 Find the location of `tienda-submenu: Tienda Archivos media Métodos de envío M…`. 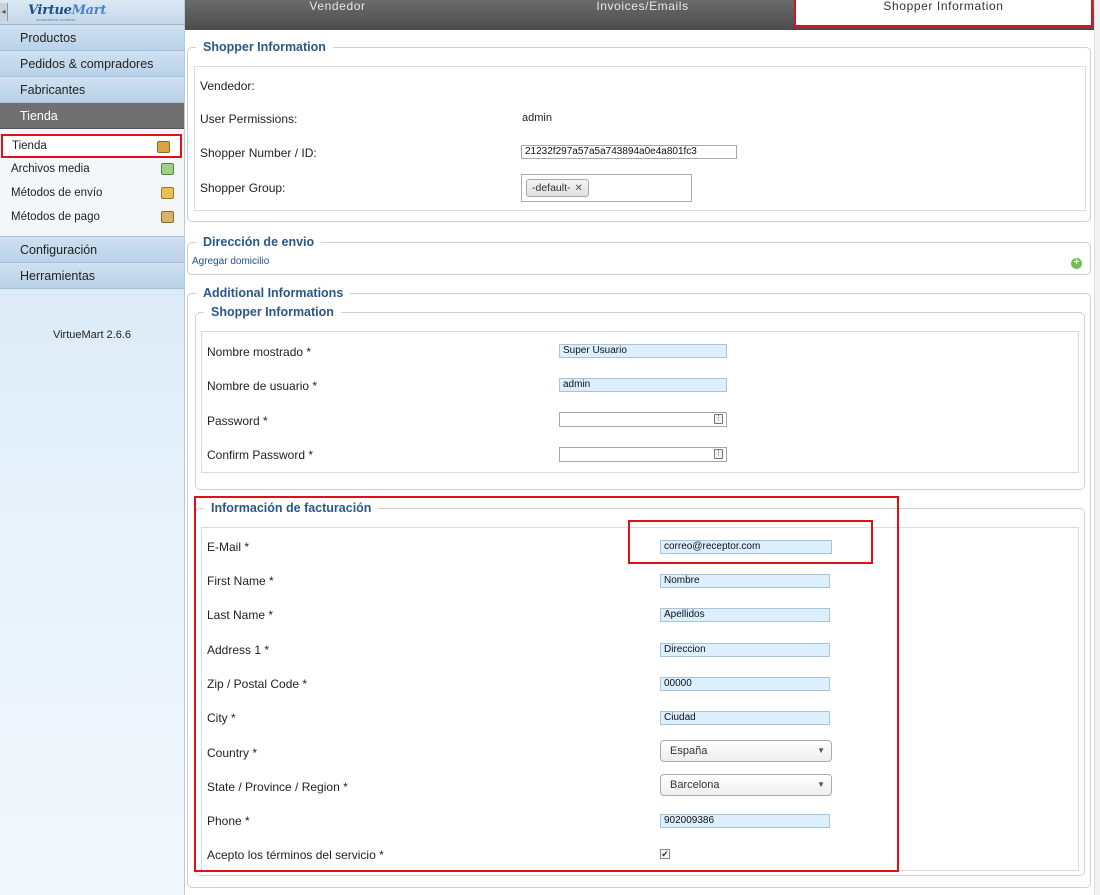

tienda-submenu: Tienda Archivos media Métodos de envío M… is located at coordinates (92, 183).